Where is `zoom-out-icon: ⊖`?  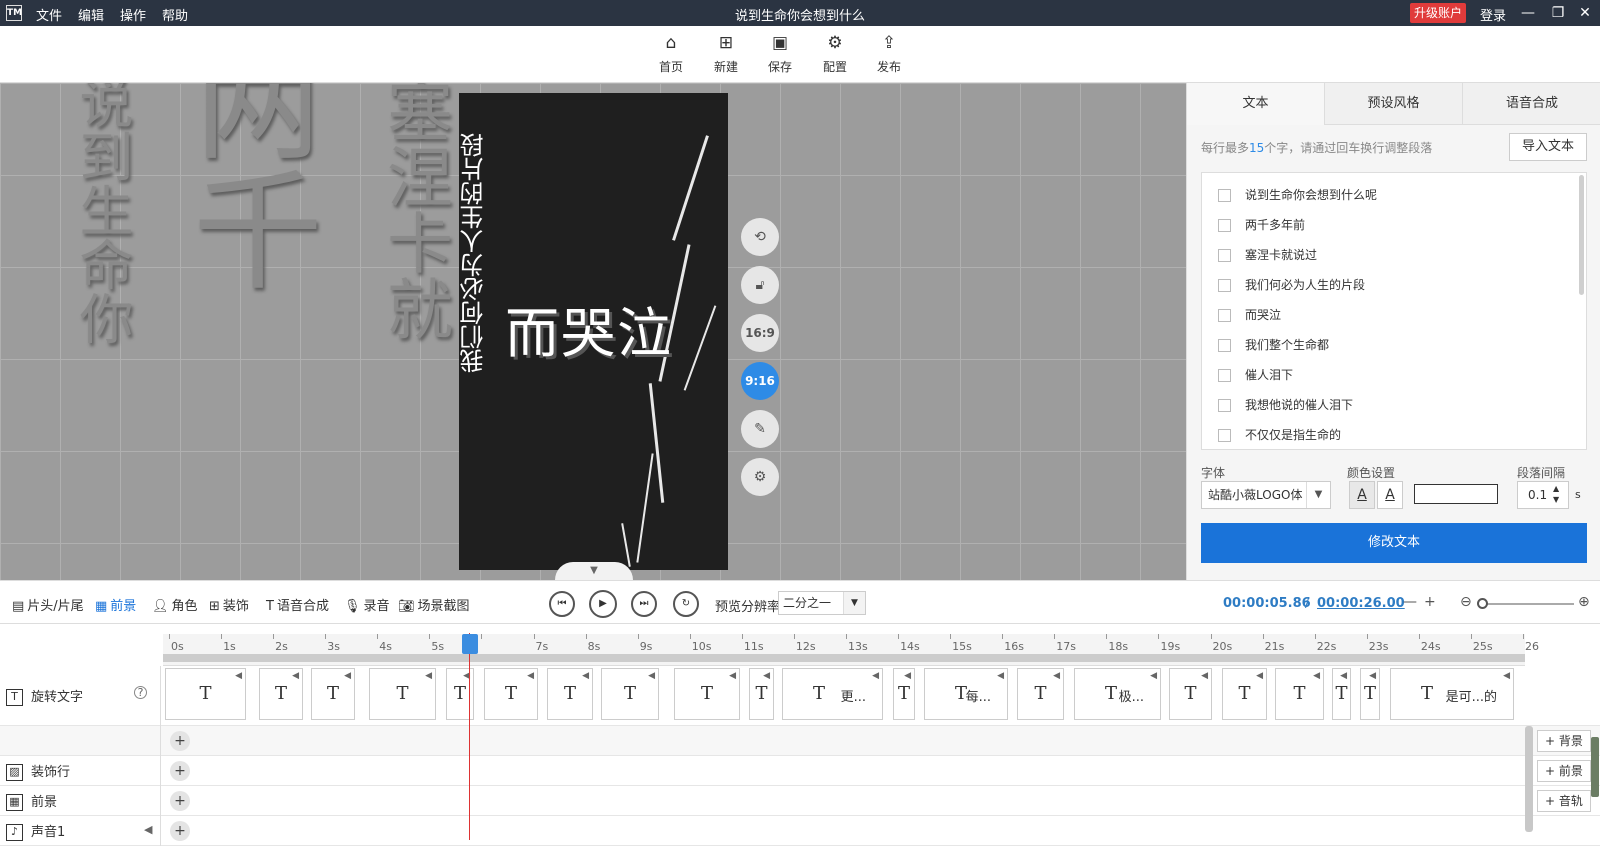 zoom-out-icon: ⊖ is located at coordinates (1466, 602).